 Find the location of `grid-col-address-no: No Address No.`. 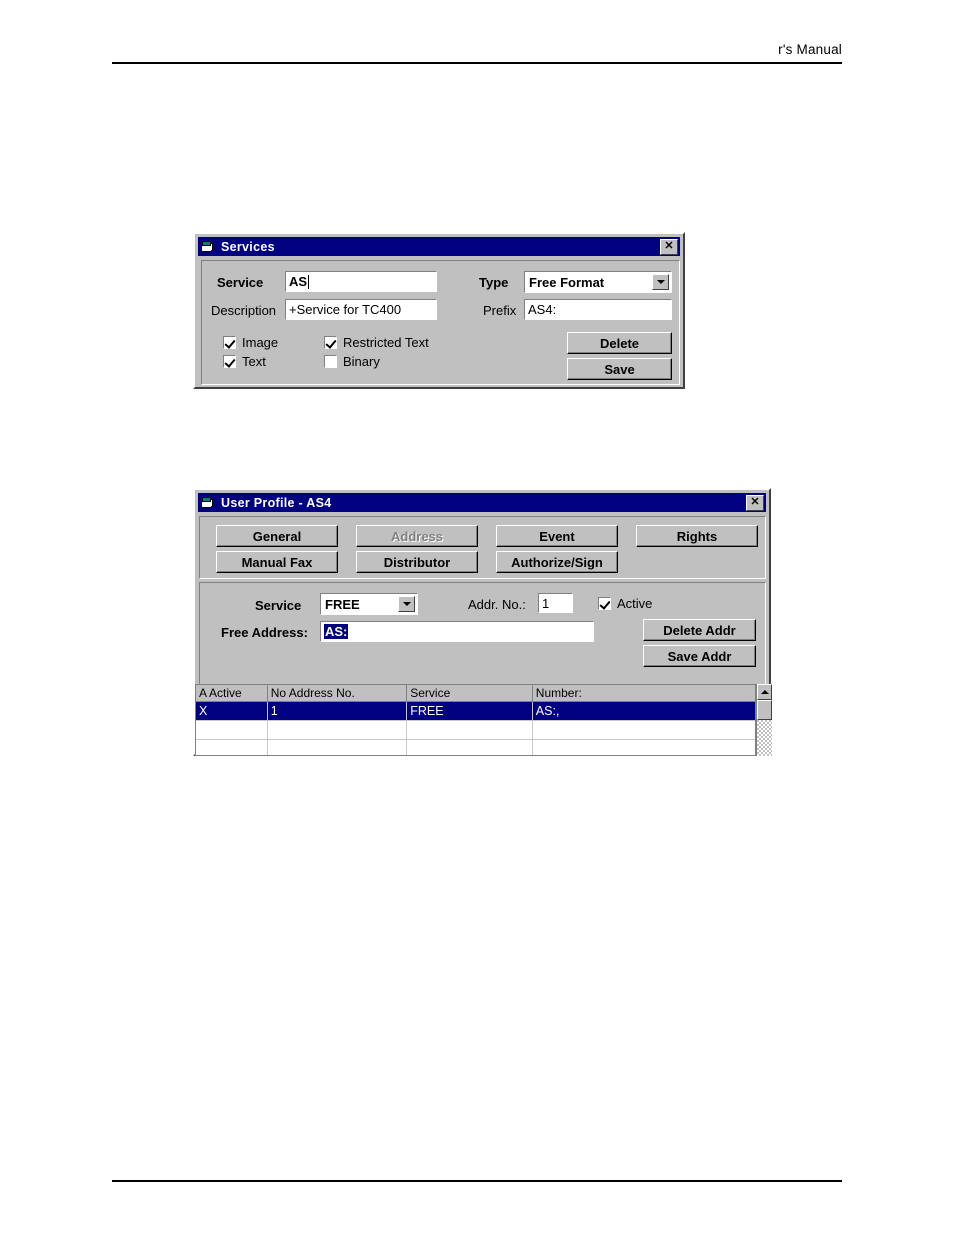

grid-col-address-no: No Address No. is located at coordinates (338, 693).